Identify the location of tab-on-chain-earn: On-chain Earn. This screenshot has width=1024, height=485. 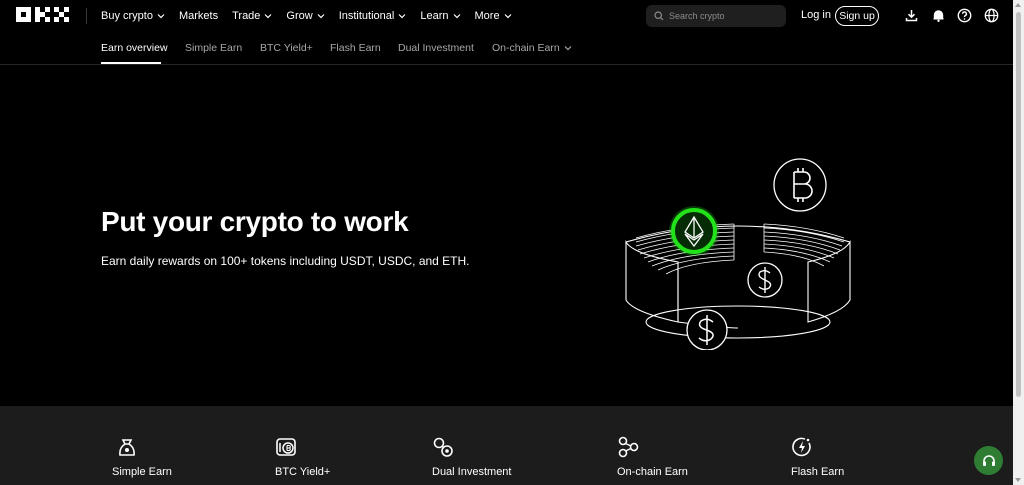
(532, 48).